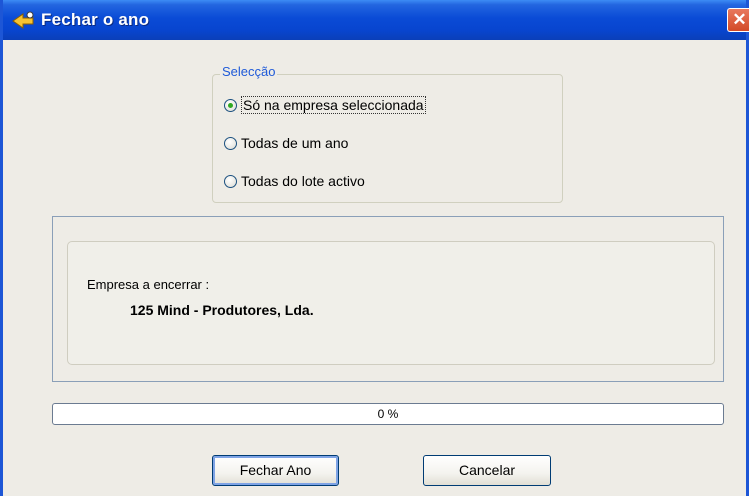 The width and height of the screenshot is (749, 496). I want to click on cancel-button: Cancelar, so click(487, 470).